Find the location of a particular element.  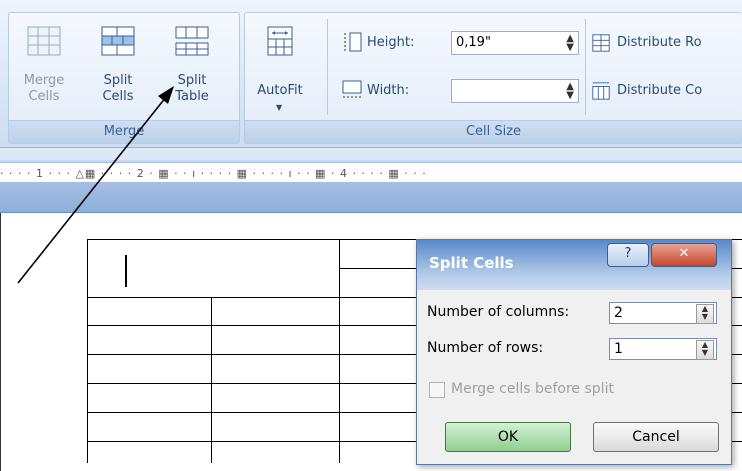

split-table-label: Split Table is located at coordinates (192, 88).